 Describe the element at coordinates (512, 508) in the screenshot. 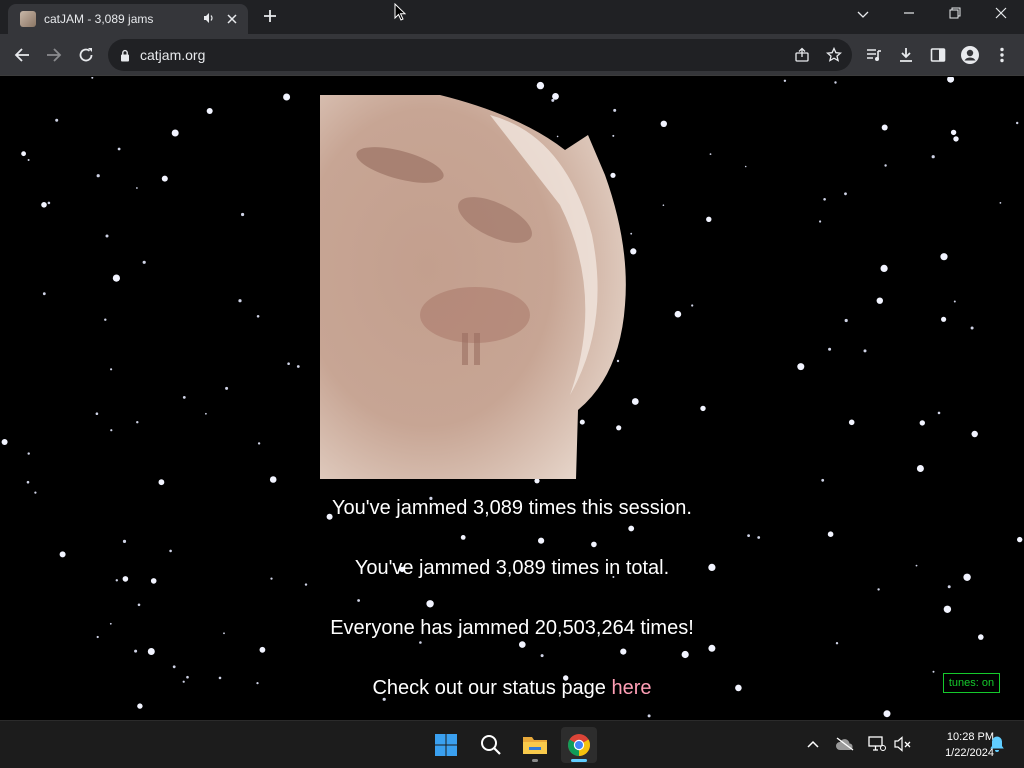

I see `session-jams-text: You've jammed 3,089 times this session.` at that location.